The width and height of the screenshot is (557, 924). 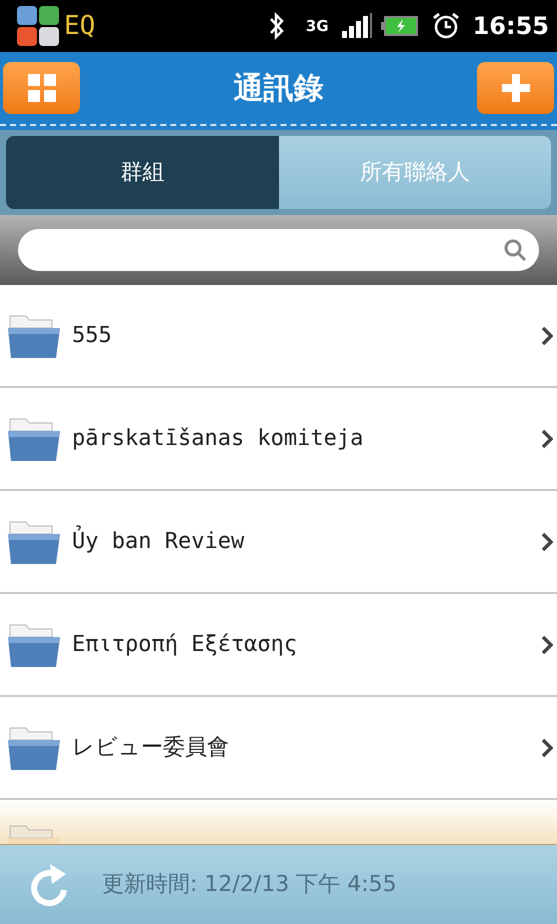 I want to click on app-icon, so click(x=38, y=26).